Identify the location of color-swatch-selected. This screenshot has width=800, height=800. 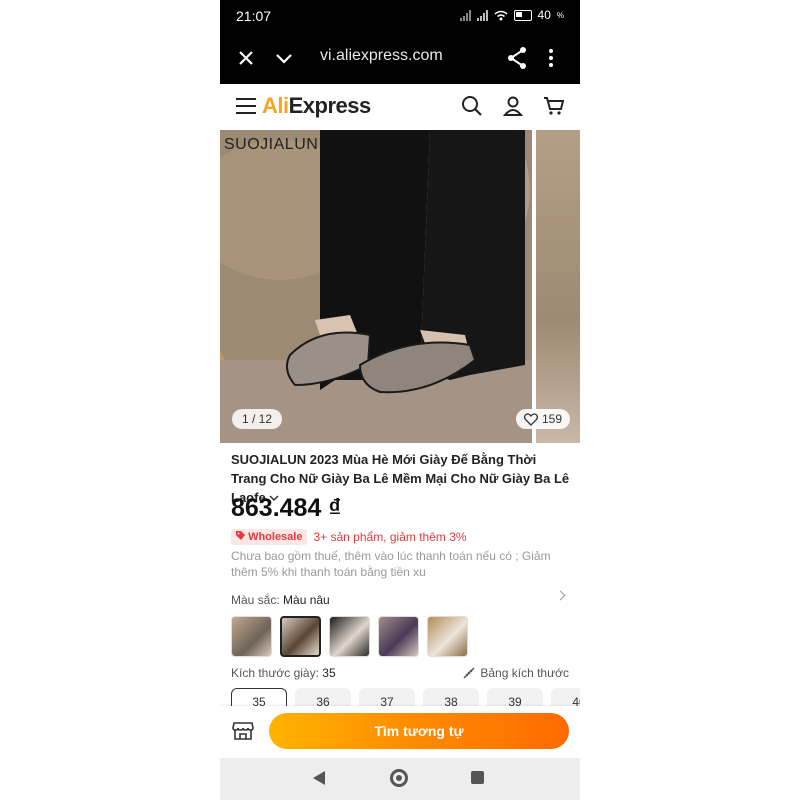
(300, 636).